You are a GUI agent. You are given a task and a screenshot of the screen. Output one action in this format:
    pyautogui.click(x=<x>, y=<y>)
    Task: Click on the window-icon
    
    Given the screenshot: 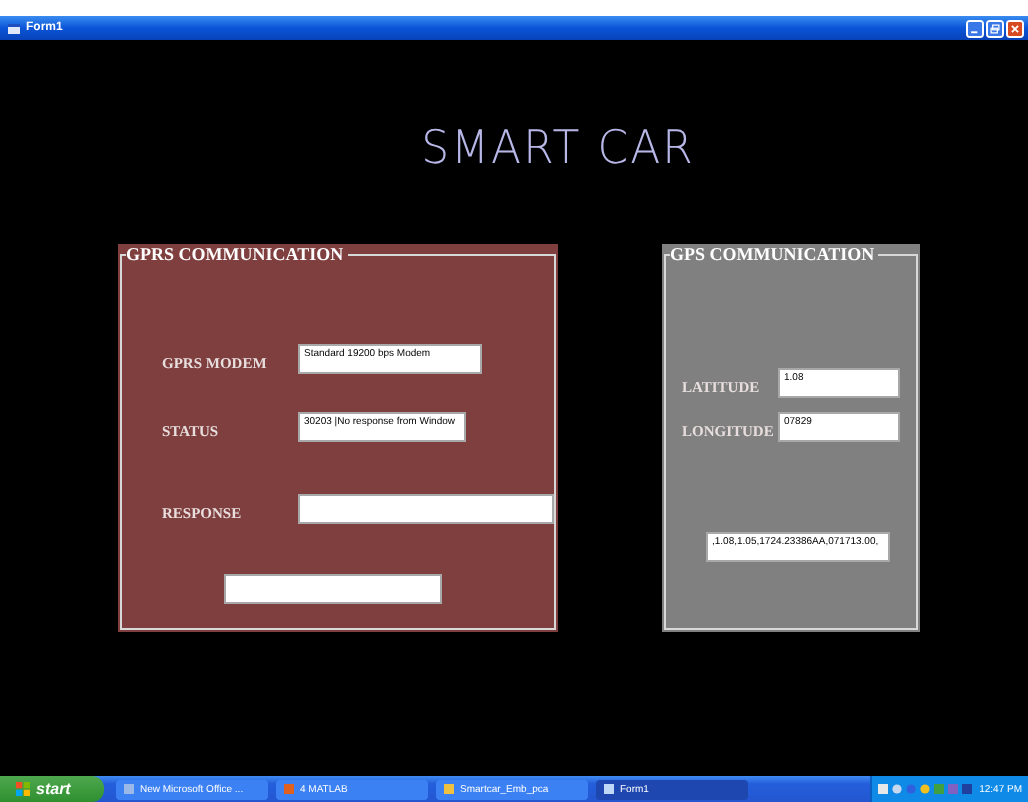 What is the action you would take?
    pyautogui.click(x=14, y=28)
    